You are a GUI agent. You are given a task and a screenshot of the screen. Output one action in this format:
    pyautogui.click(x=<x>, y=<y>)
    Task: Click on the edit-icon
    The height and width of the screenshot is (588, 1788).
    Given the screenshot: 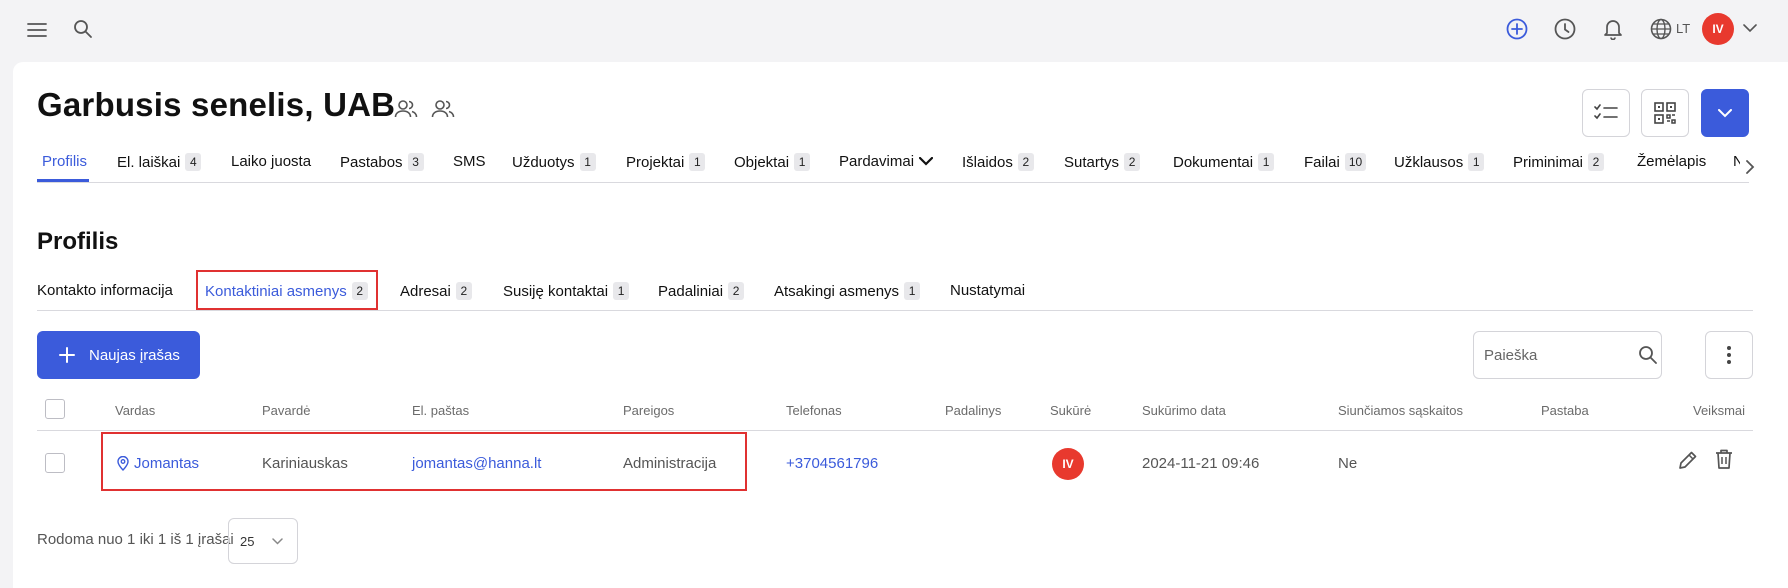 What is the action you would take?
    pyautogui.click(x=1688, y=460)
    